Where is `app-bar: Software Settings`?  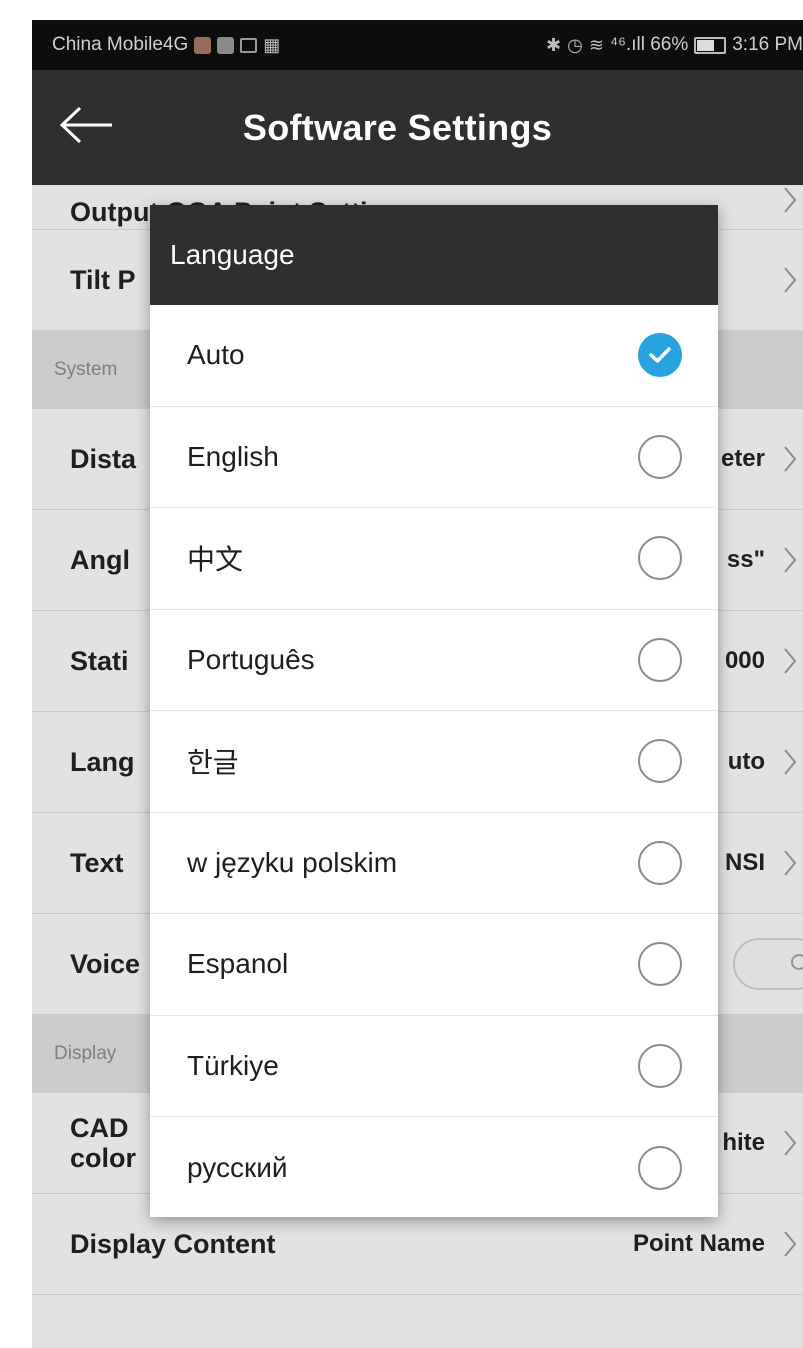 app-bar: Software Settings is located at coordinates (417, 127).